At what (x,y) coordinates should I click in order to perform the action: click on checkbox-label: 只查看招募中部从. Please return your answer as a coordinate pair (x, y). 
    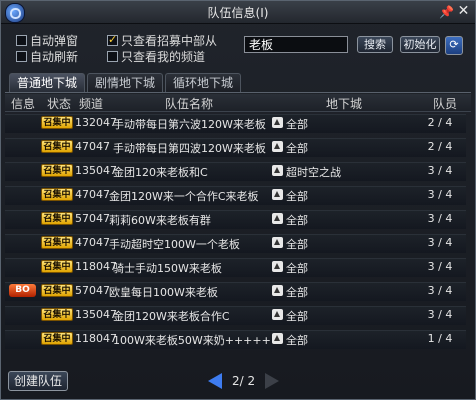
    Looking at the image, I should click on (169, 41).